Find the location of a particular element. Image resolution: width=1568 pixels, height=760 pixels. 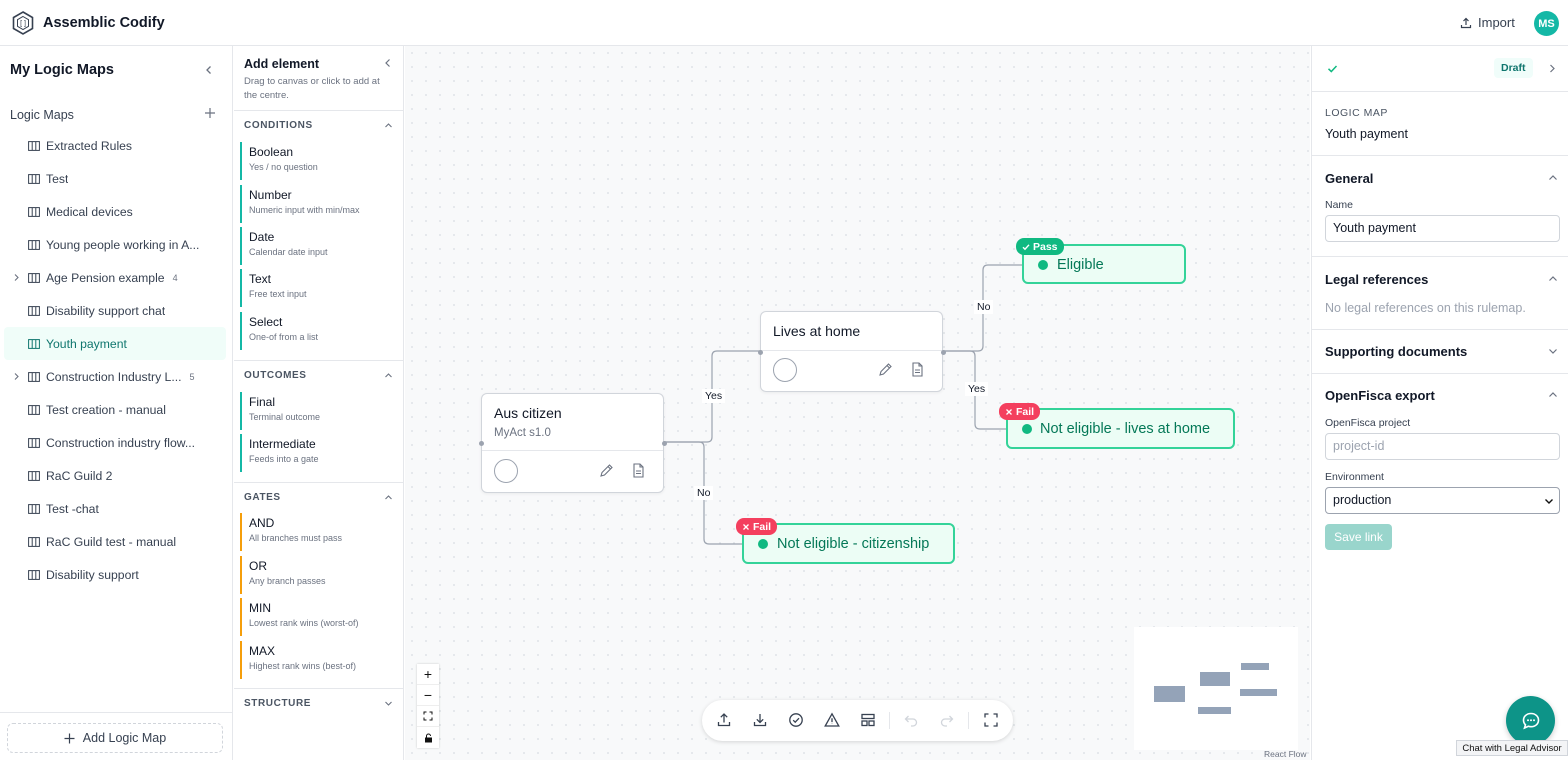

badge-label: Fail is located at coordinates (762, 526).